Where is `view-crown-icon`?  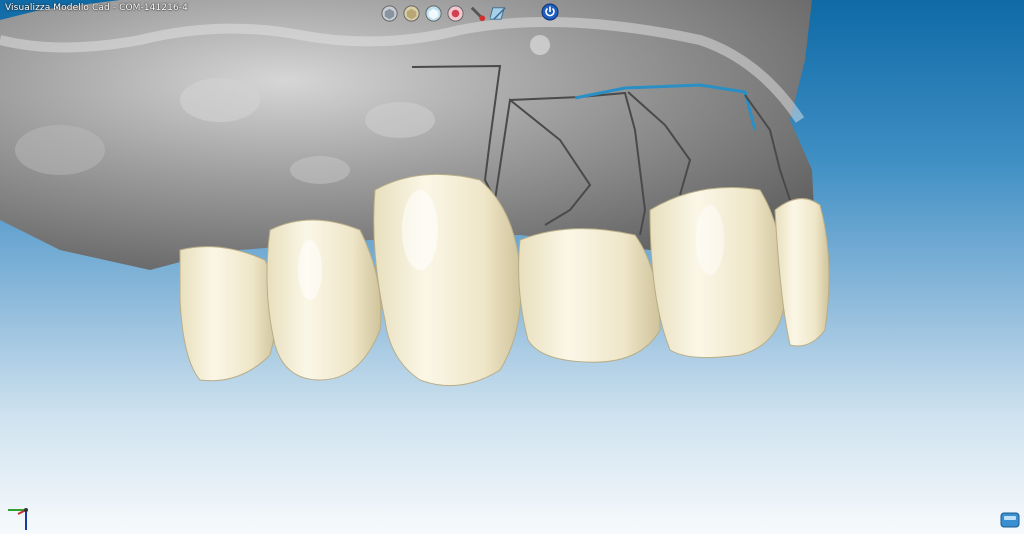
view-crown-icon is located at coordinates (411, 13).